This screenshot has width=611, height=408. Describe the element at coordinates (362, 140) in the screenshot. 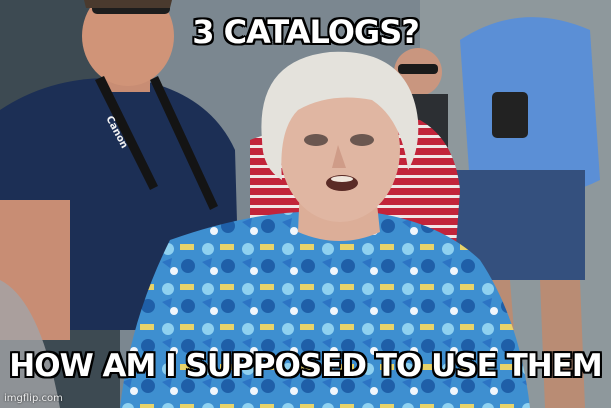

I see `woman-right-eye` at that location.